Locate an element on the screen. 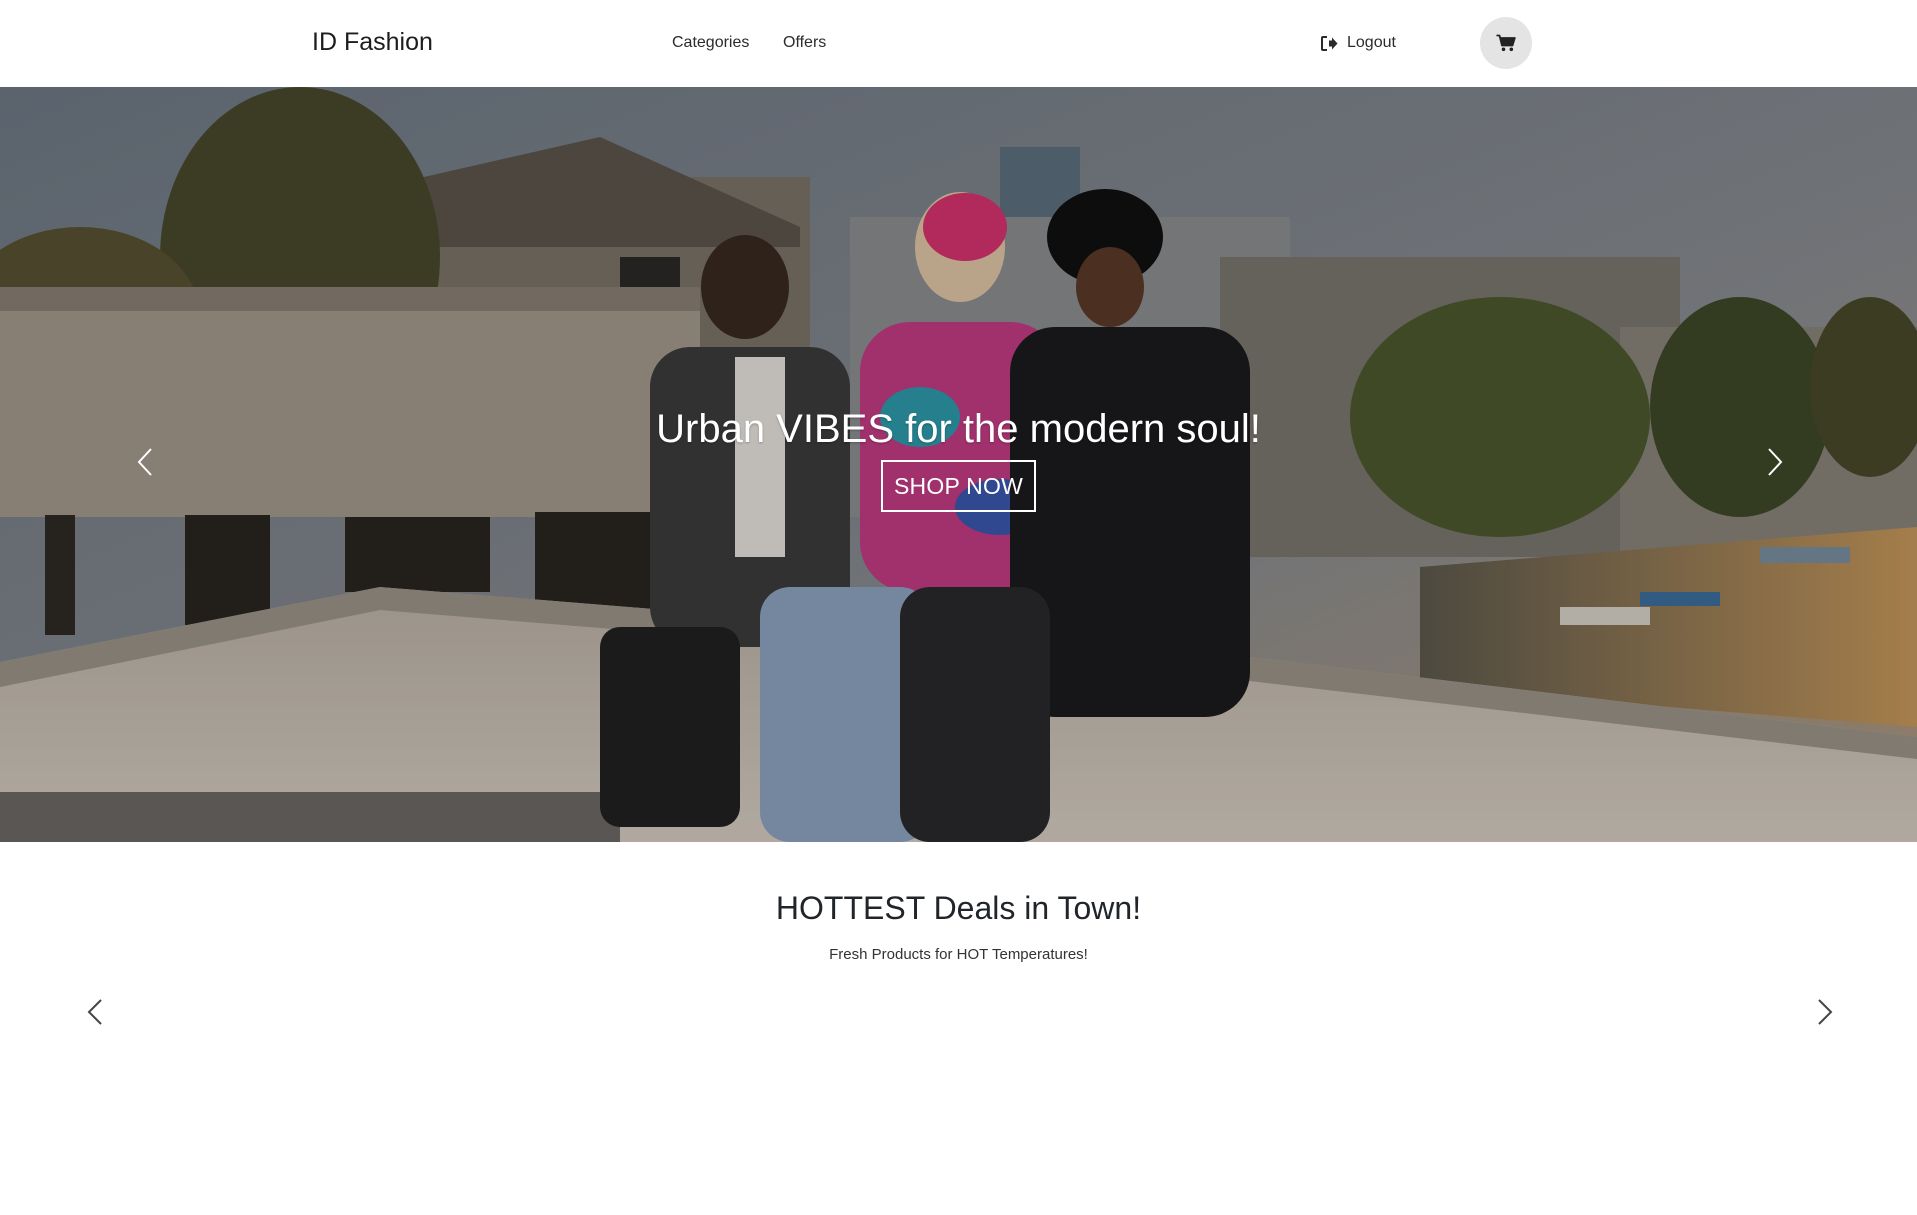 The width and height of the screenshot is (1917, 1215). deals-prev-button is located at coordinates (95, 1012).